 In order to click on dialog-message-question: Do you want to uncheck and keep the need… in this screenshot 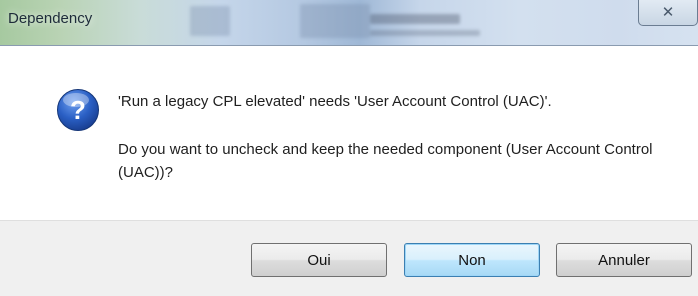, I will do `click(385, 161)`.